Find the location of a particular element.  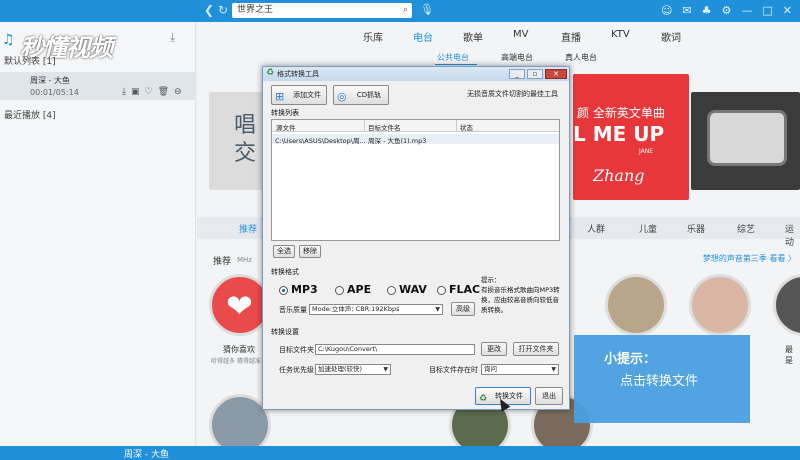

subtab-indicator is located at coordinates (456, 64).